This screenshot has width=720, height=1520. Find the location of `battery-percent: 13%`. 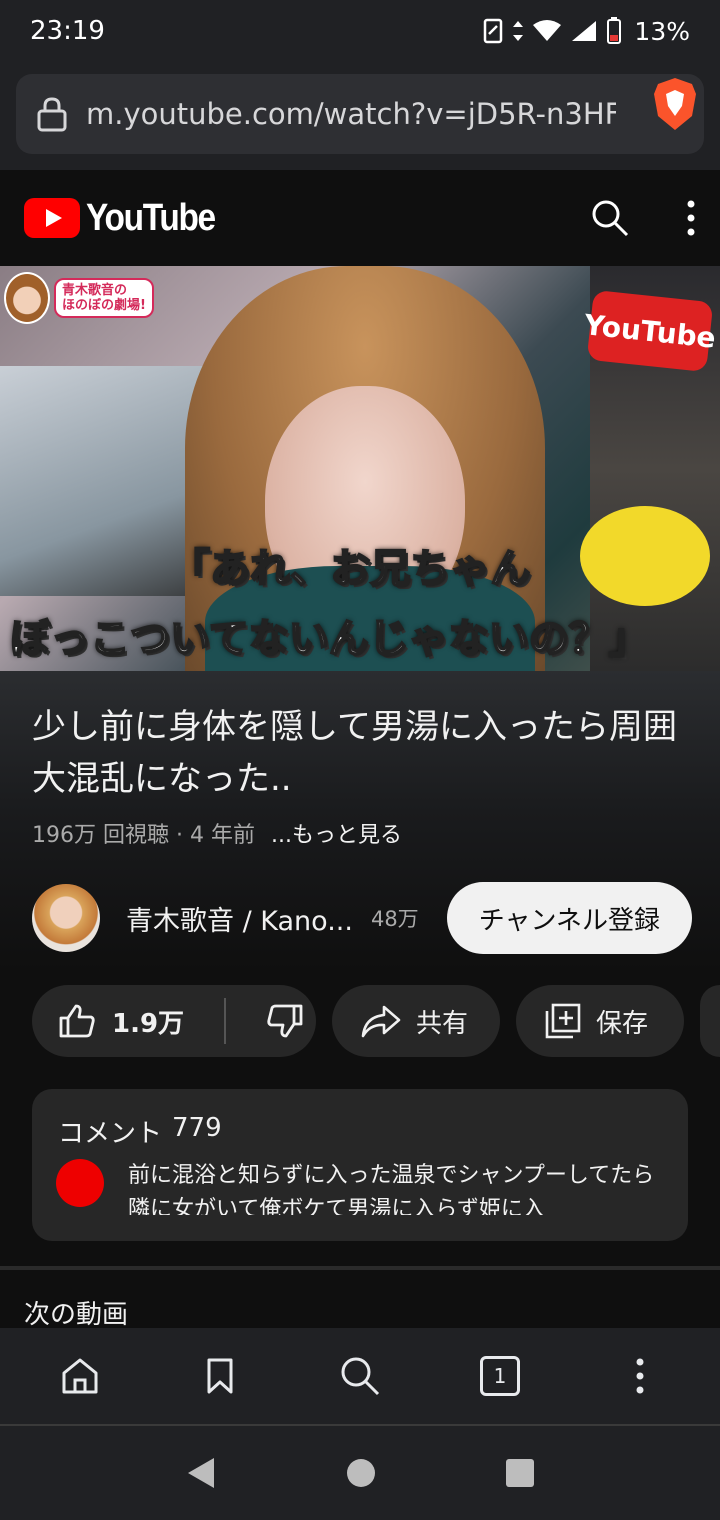

battery-percent: 13% is located at coordinates (662, 31).